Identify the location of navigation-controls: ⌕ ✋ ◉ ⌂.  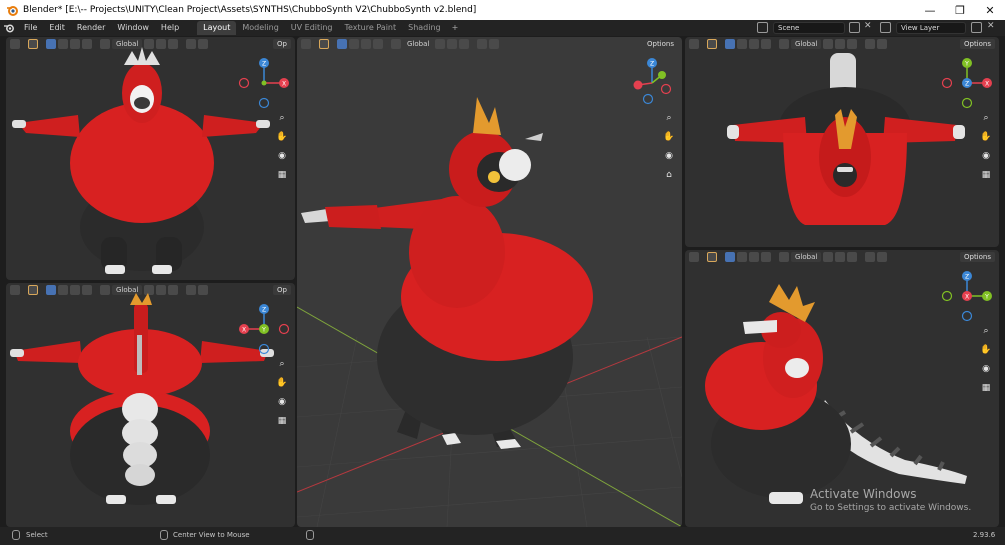
(669, 146).